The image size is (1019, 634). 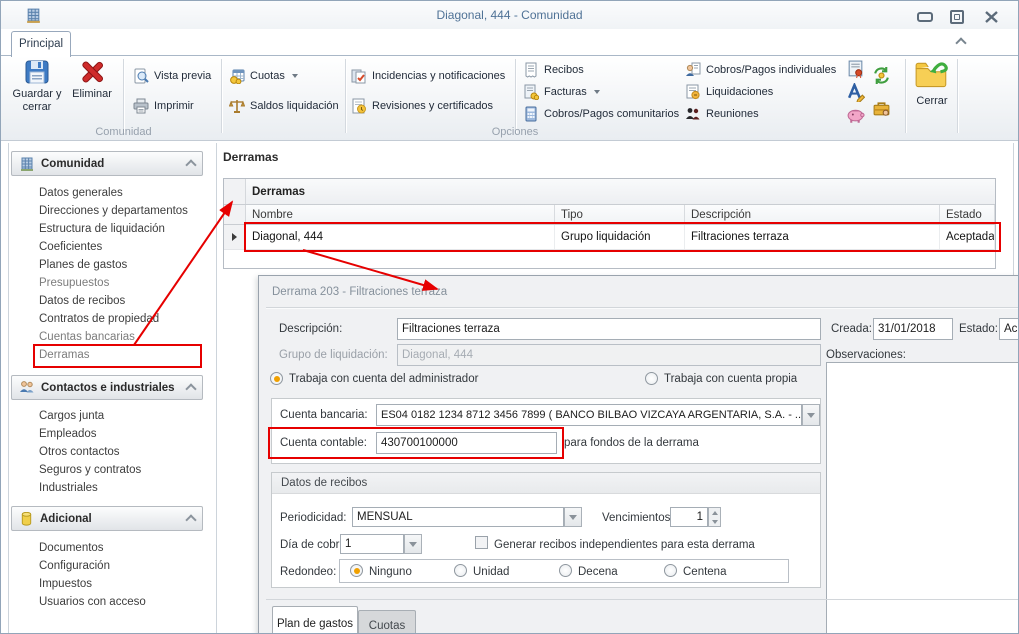 I want to click on cuotas-button: Cuotas, so click(x=263, y=76).